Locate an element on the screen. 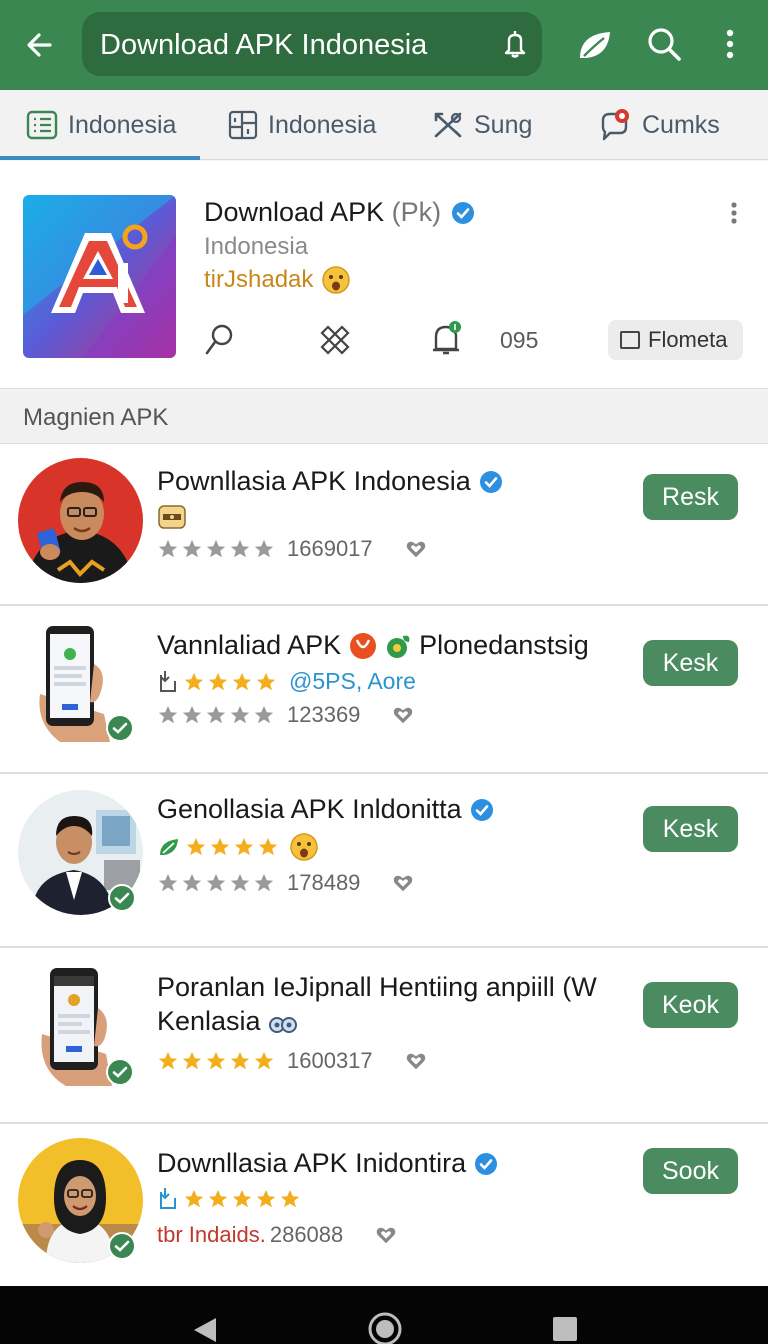 The height and width of the screenshot is (1344, 768). rating-count: 1600317 is located at coordinates (330, 1060).